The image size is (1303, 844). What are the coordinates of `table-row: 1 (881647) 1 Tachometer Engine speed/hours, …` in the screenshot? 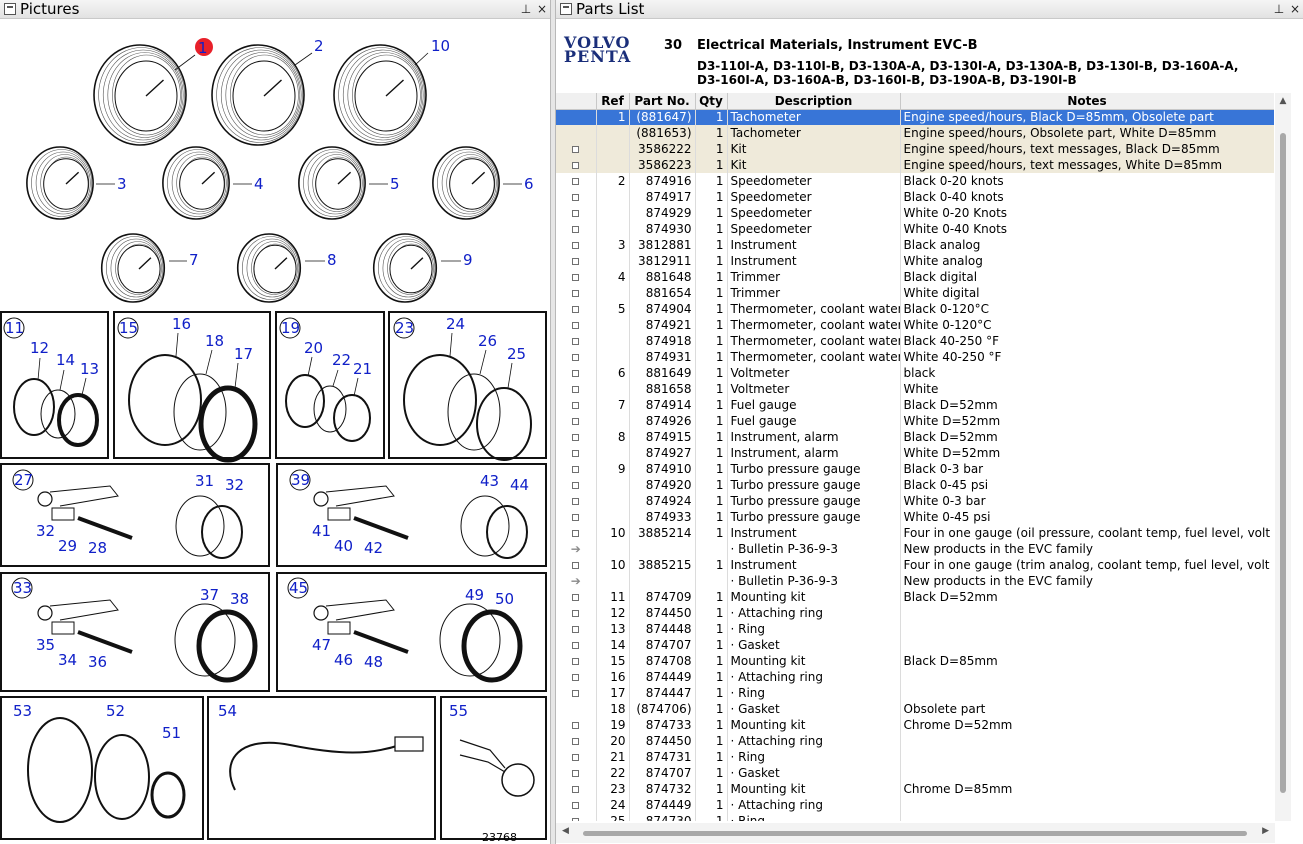 It's located at (915, 117).